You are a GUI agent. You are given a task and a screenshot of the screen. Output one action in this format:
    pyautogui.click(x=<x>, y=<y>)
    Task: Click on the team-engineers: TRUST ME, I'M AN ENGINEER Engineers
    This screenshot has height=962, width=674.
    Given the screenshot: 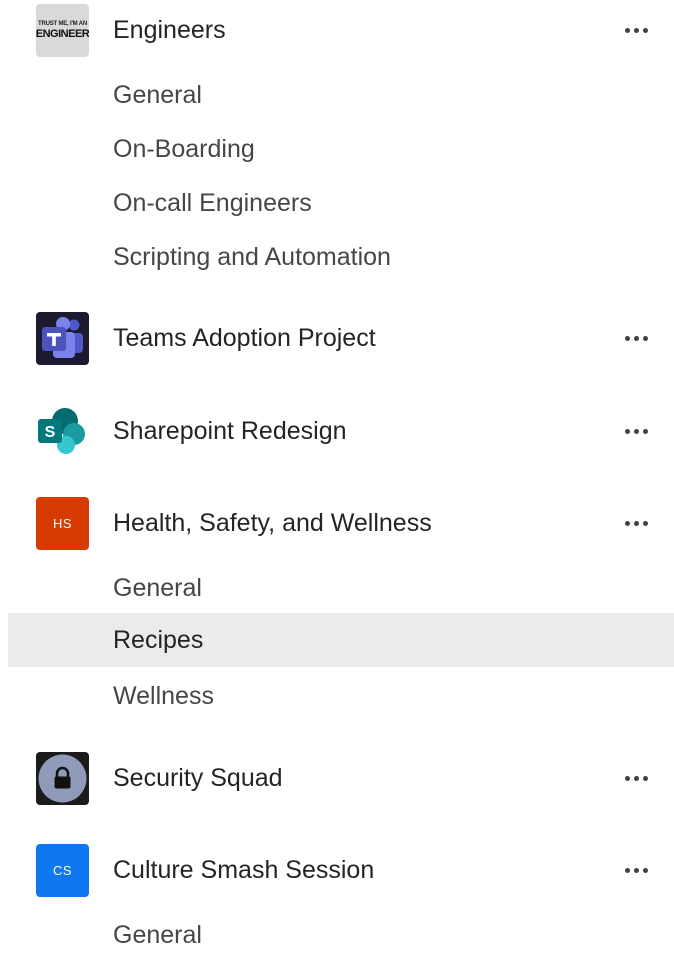 What is the action you would take?
    pyautogui.click(x=337, y=30)
    